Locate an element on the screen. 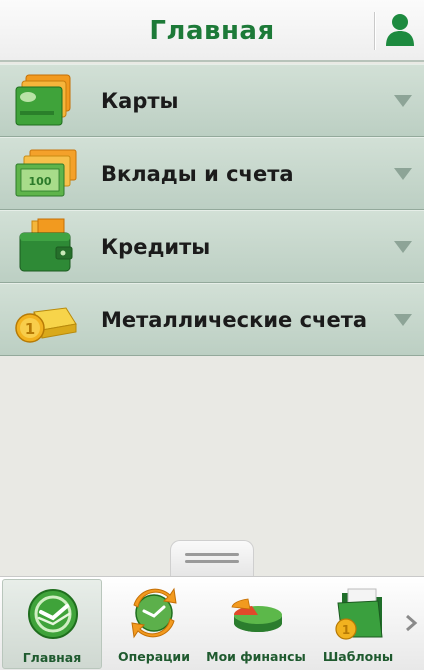  menu-item-metal-accounts: 1 Металлические счета is located at coordinates (212, 319).